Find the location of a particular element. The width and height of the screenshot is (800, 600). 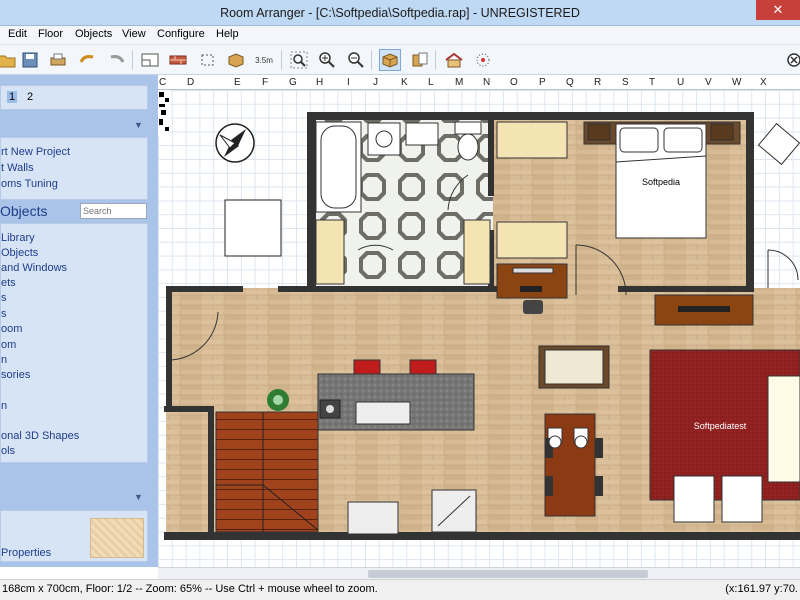

properties-link: Properties is located at coordinates (26, 553).